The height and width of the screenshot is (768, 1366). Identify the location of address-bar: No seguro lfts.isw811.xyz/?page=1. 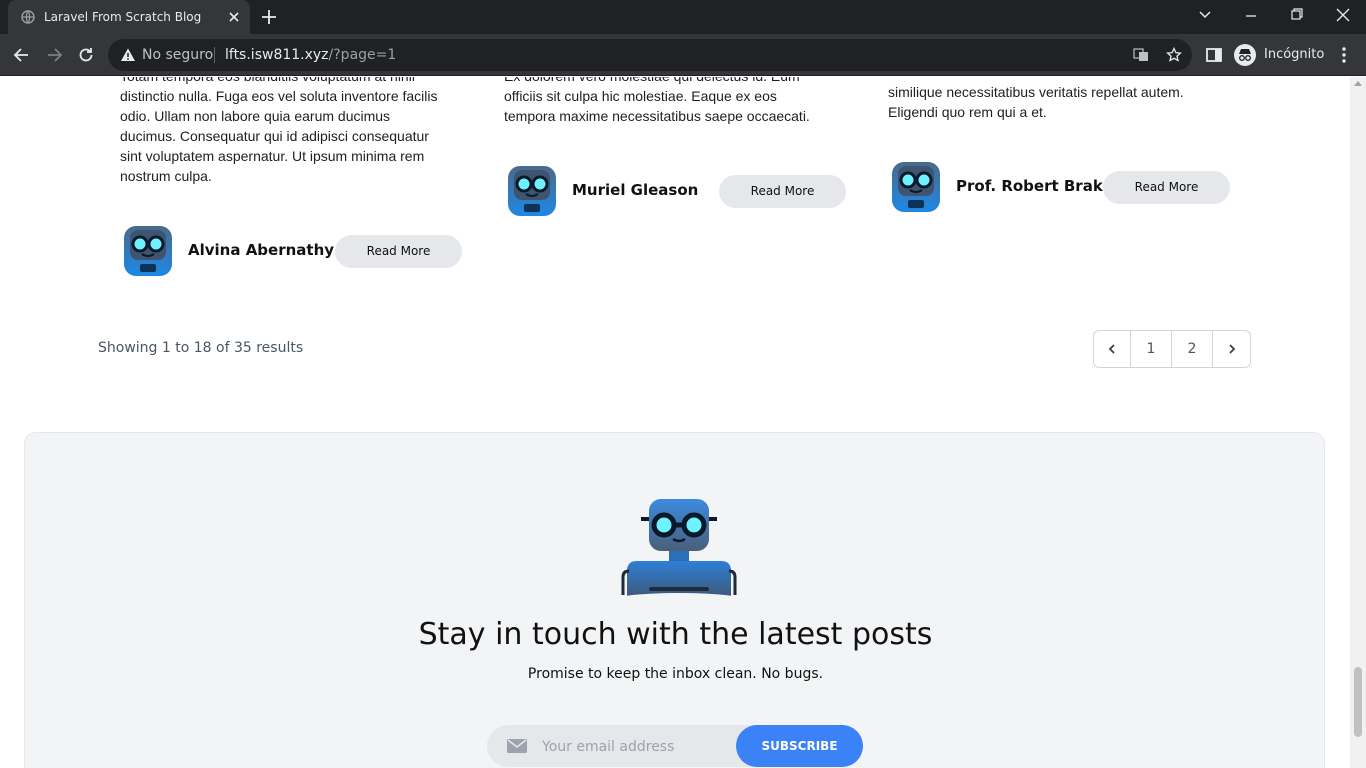
(650, 55).